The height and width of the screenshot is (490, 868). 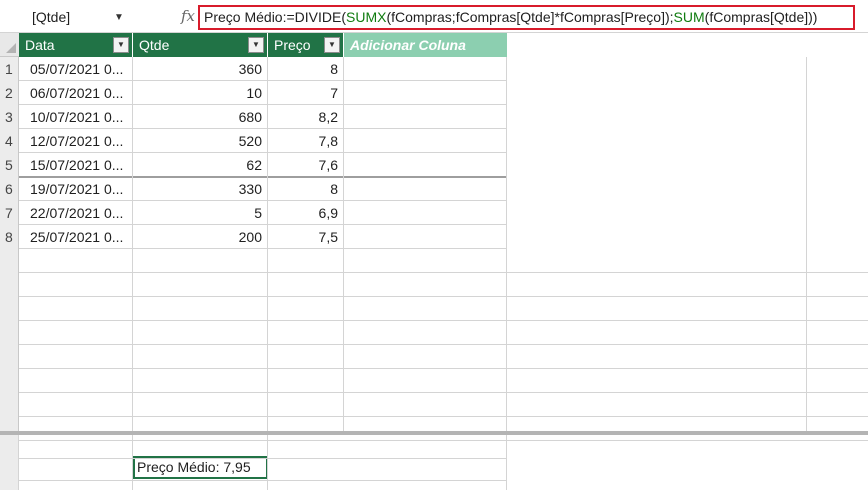 What do you see at coordinates (9, 189) in the screenshot?
I see `row-number: 6` at bounding box center [9, 189].